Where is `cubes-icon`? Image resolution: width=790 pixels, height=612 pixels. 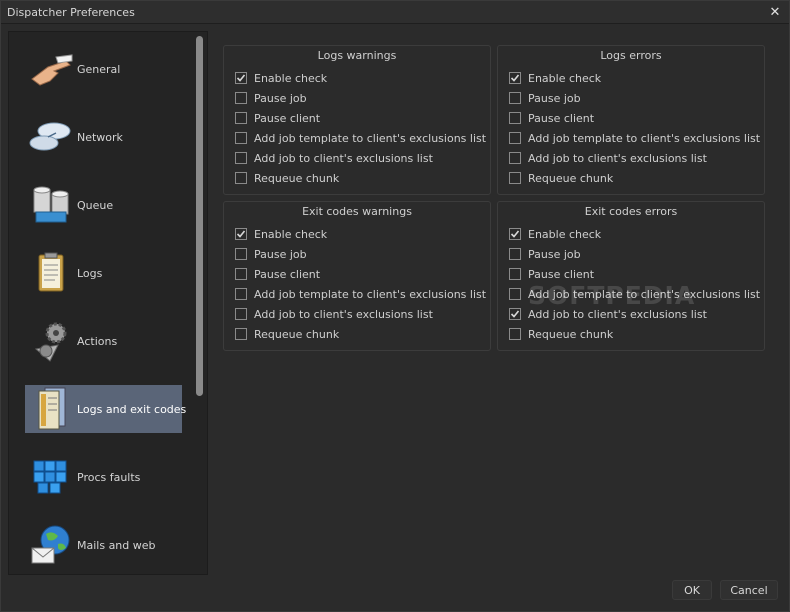
cubes-icon is located at coordinates (51, 477).